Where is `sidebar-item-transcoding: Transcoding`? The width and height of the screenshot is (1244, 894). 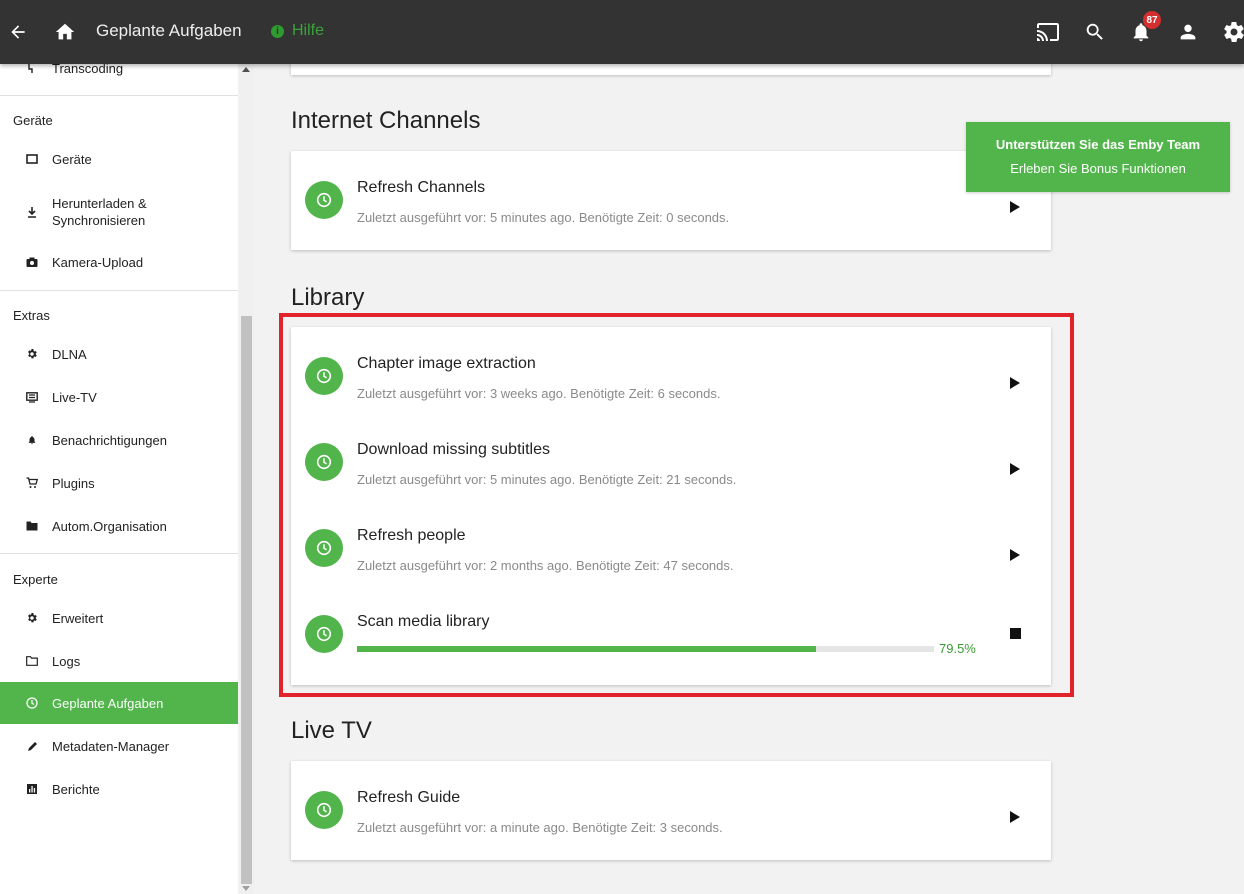 sidebar-item-transcoding: Transcoding is located at coordinates (119, 71).